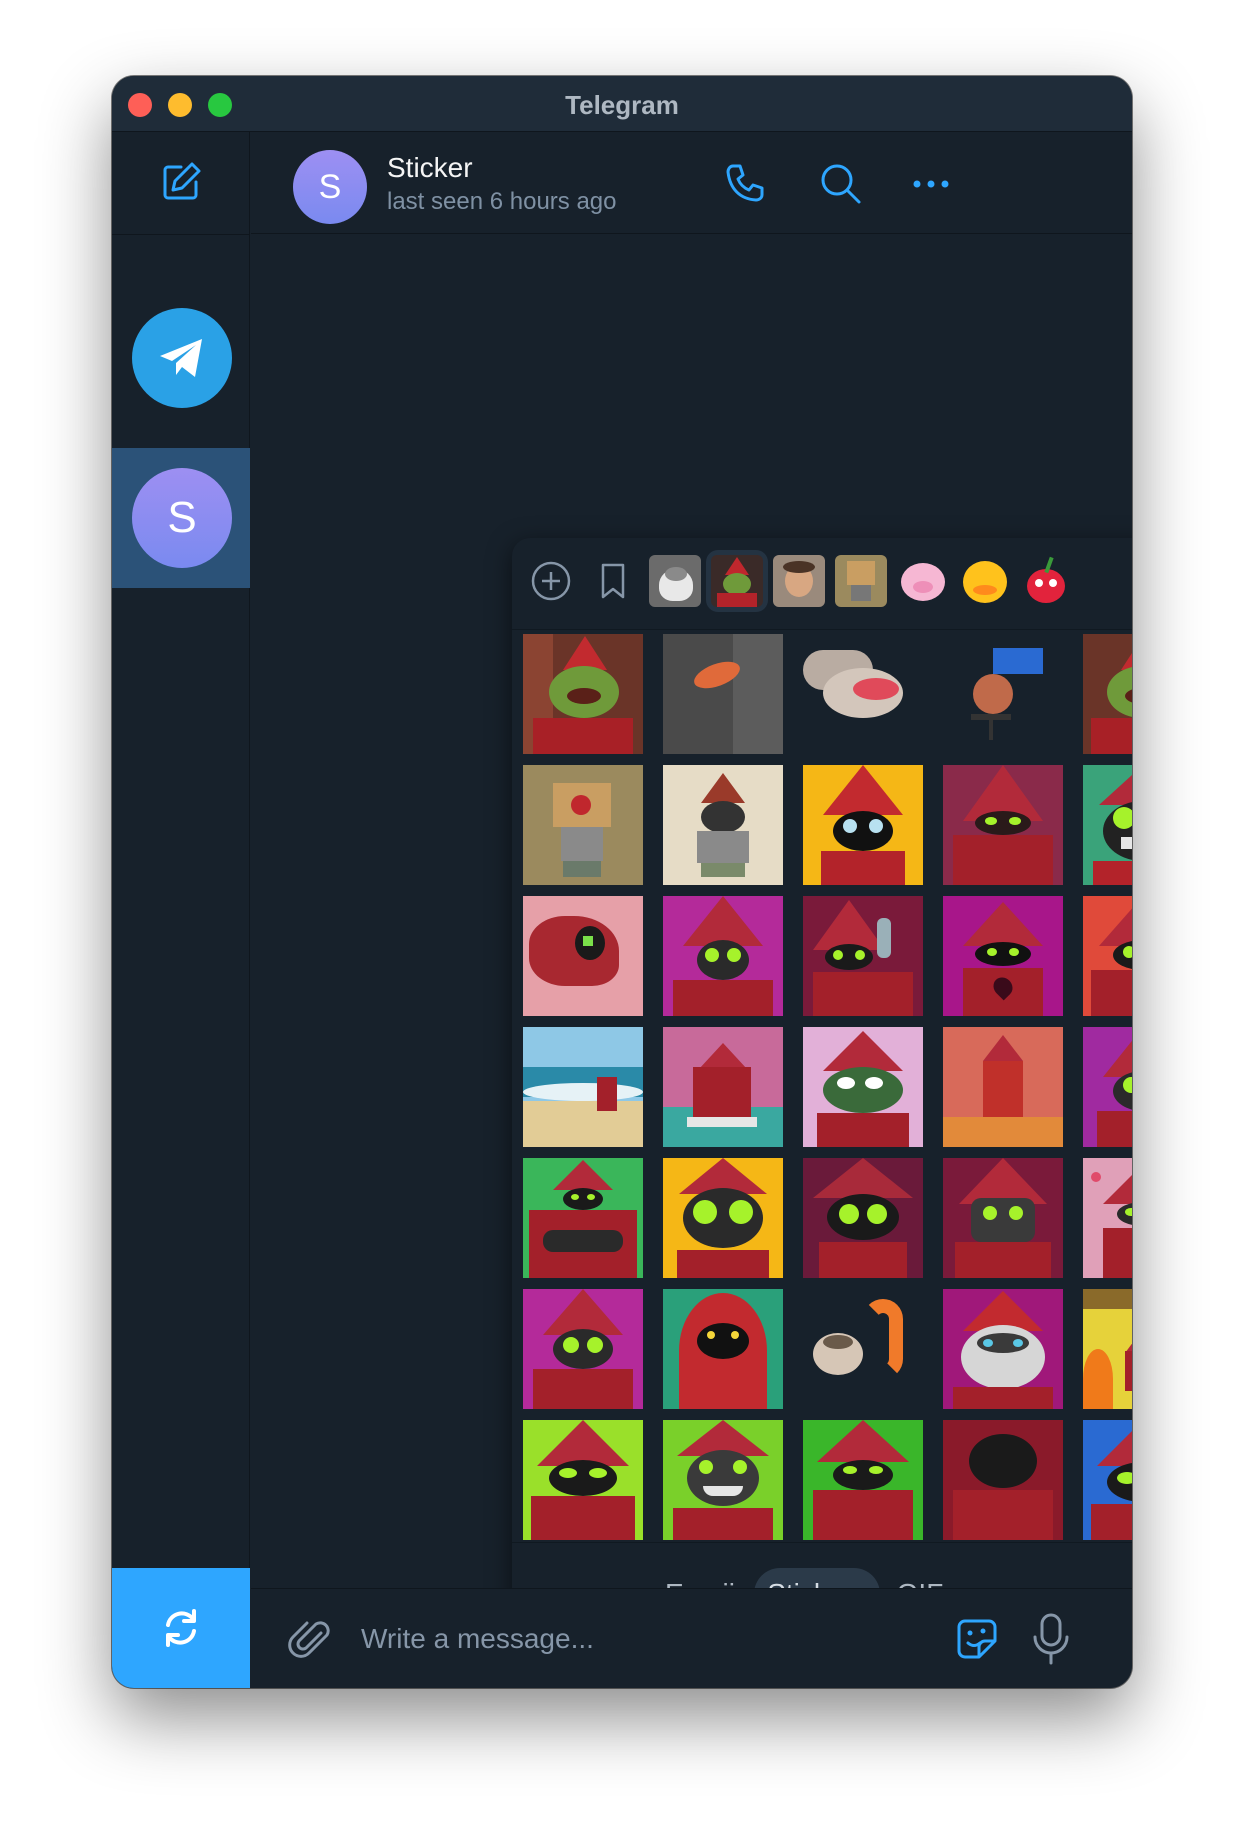 The height and width of the screenshot is (1838, 1244). Describe the element at coordinates (923, 581) in the screenshot. I see `sticker-pack-pink-pig` at that location.